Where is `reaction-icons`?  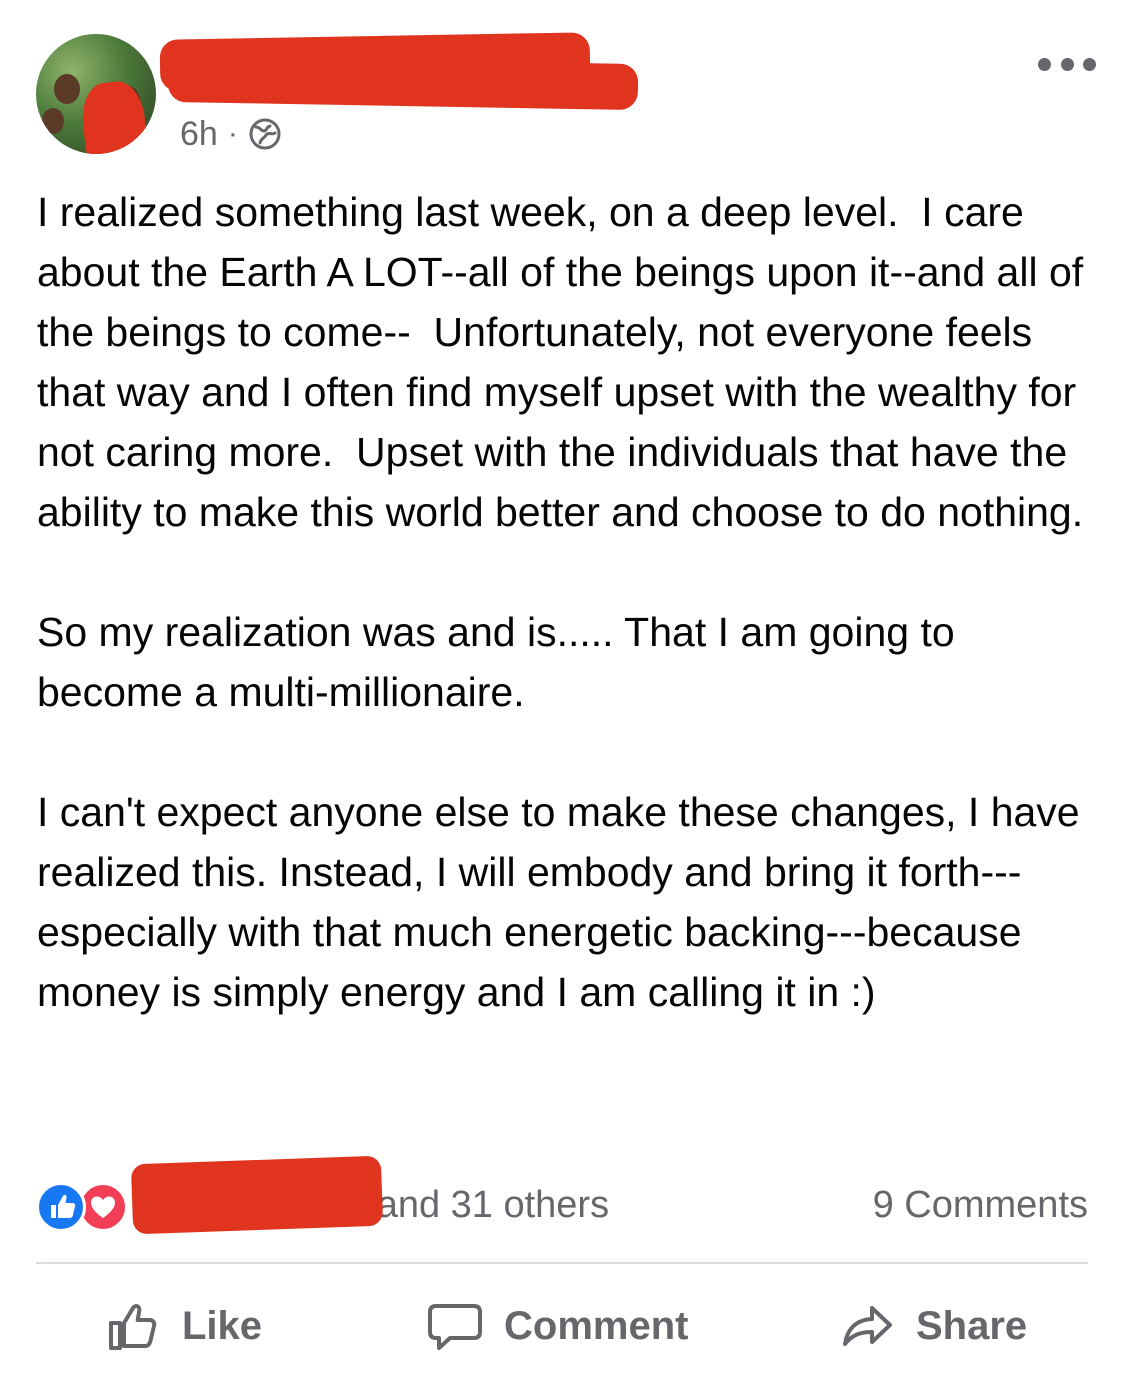
reaction-icons is located at coordinates (86, 1207).